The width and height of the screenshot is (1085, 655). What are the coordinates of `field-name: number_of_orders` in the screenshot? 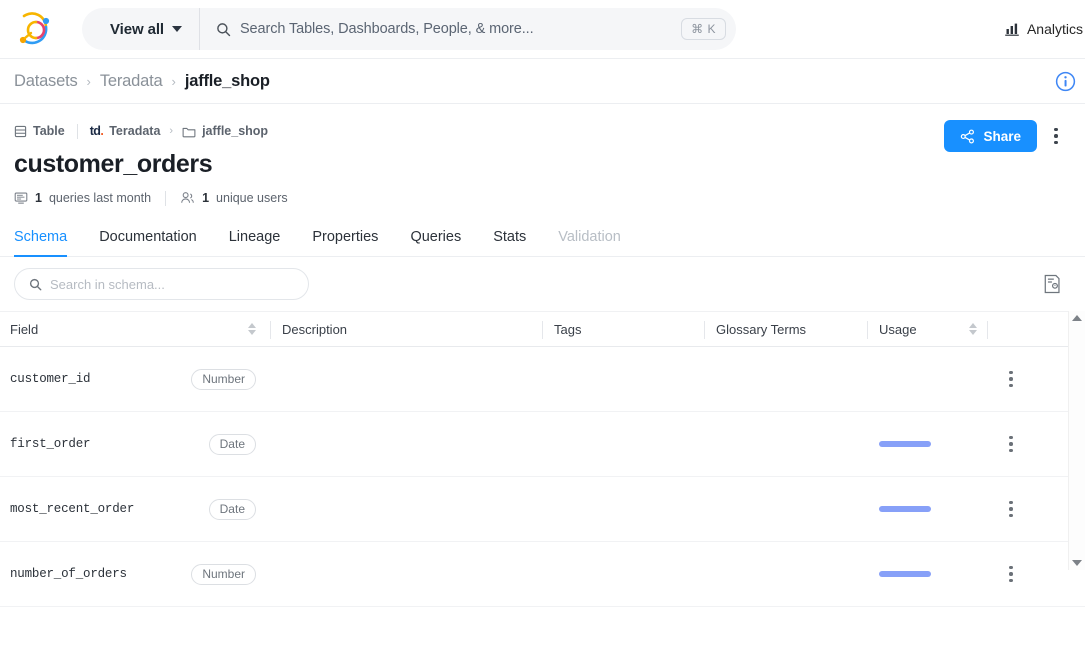 It's located at (68, 574).